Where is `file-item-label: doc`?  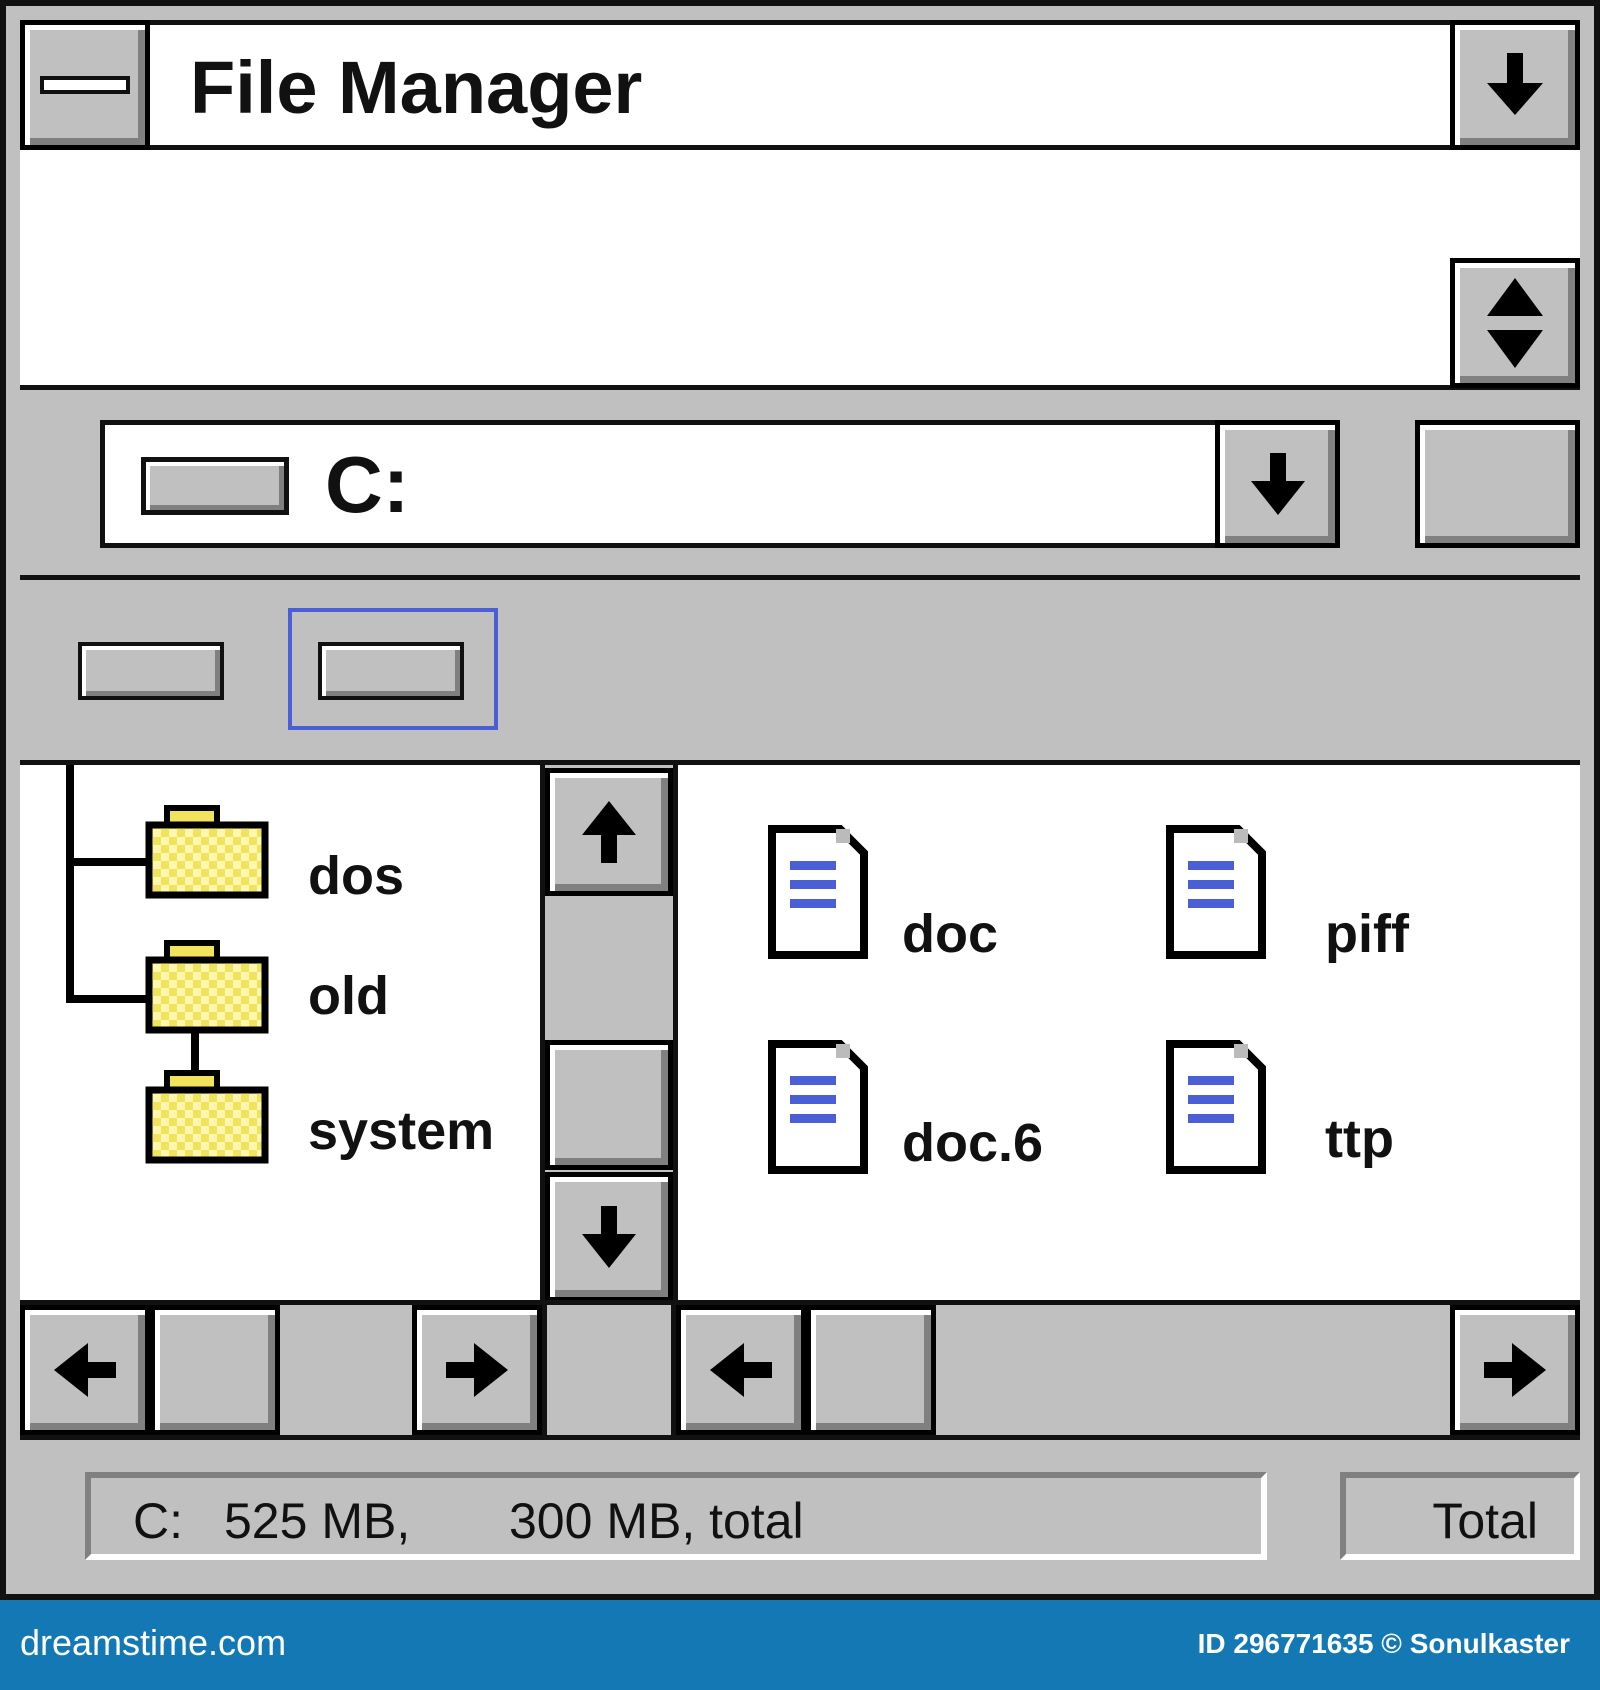
file-item-label: doc is located at coordinates (950, 934).